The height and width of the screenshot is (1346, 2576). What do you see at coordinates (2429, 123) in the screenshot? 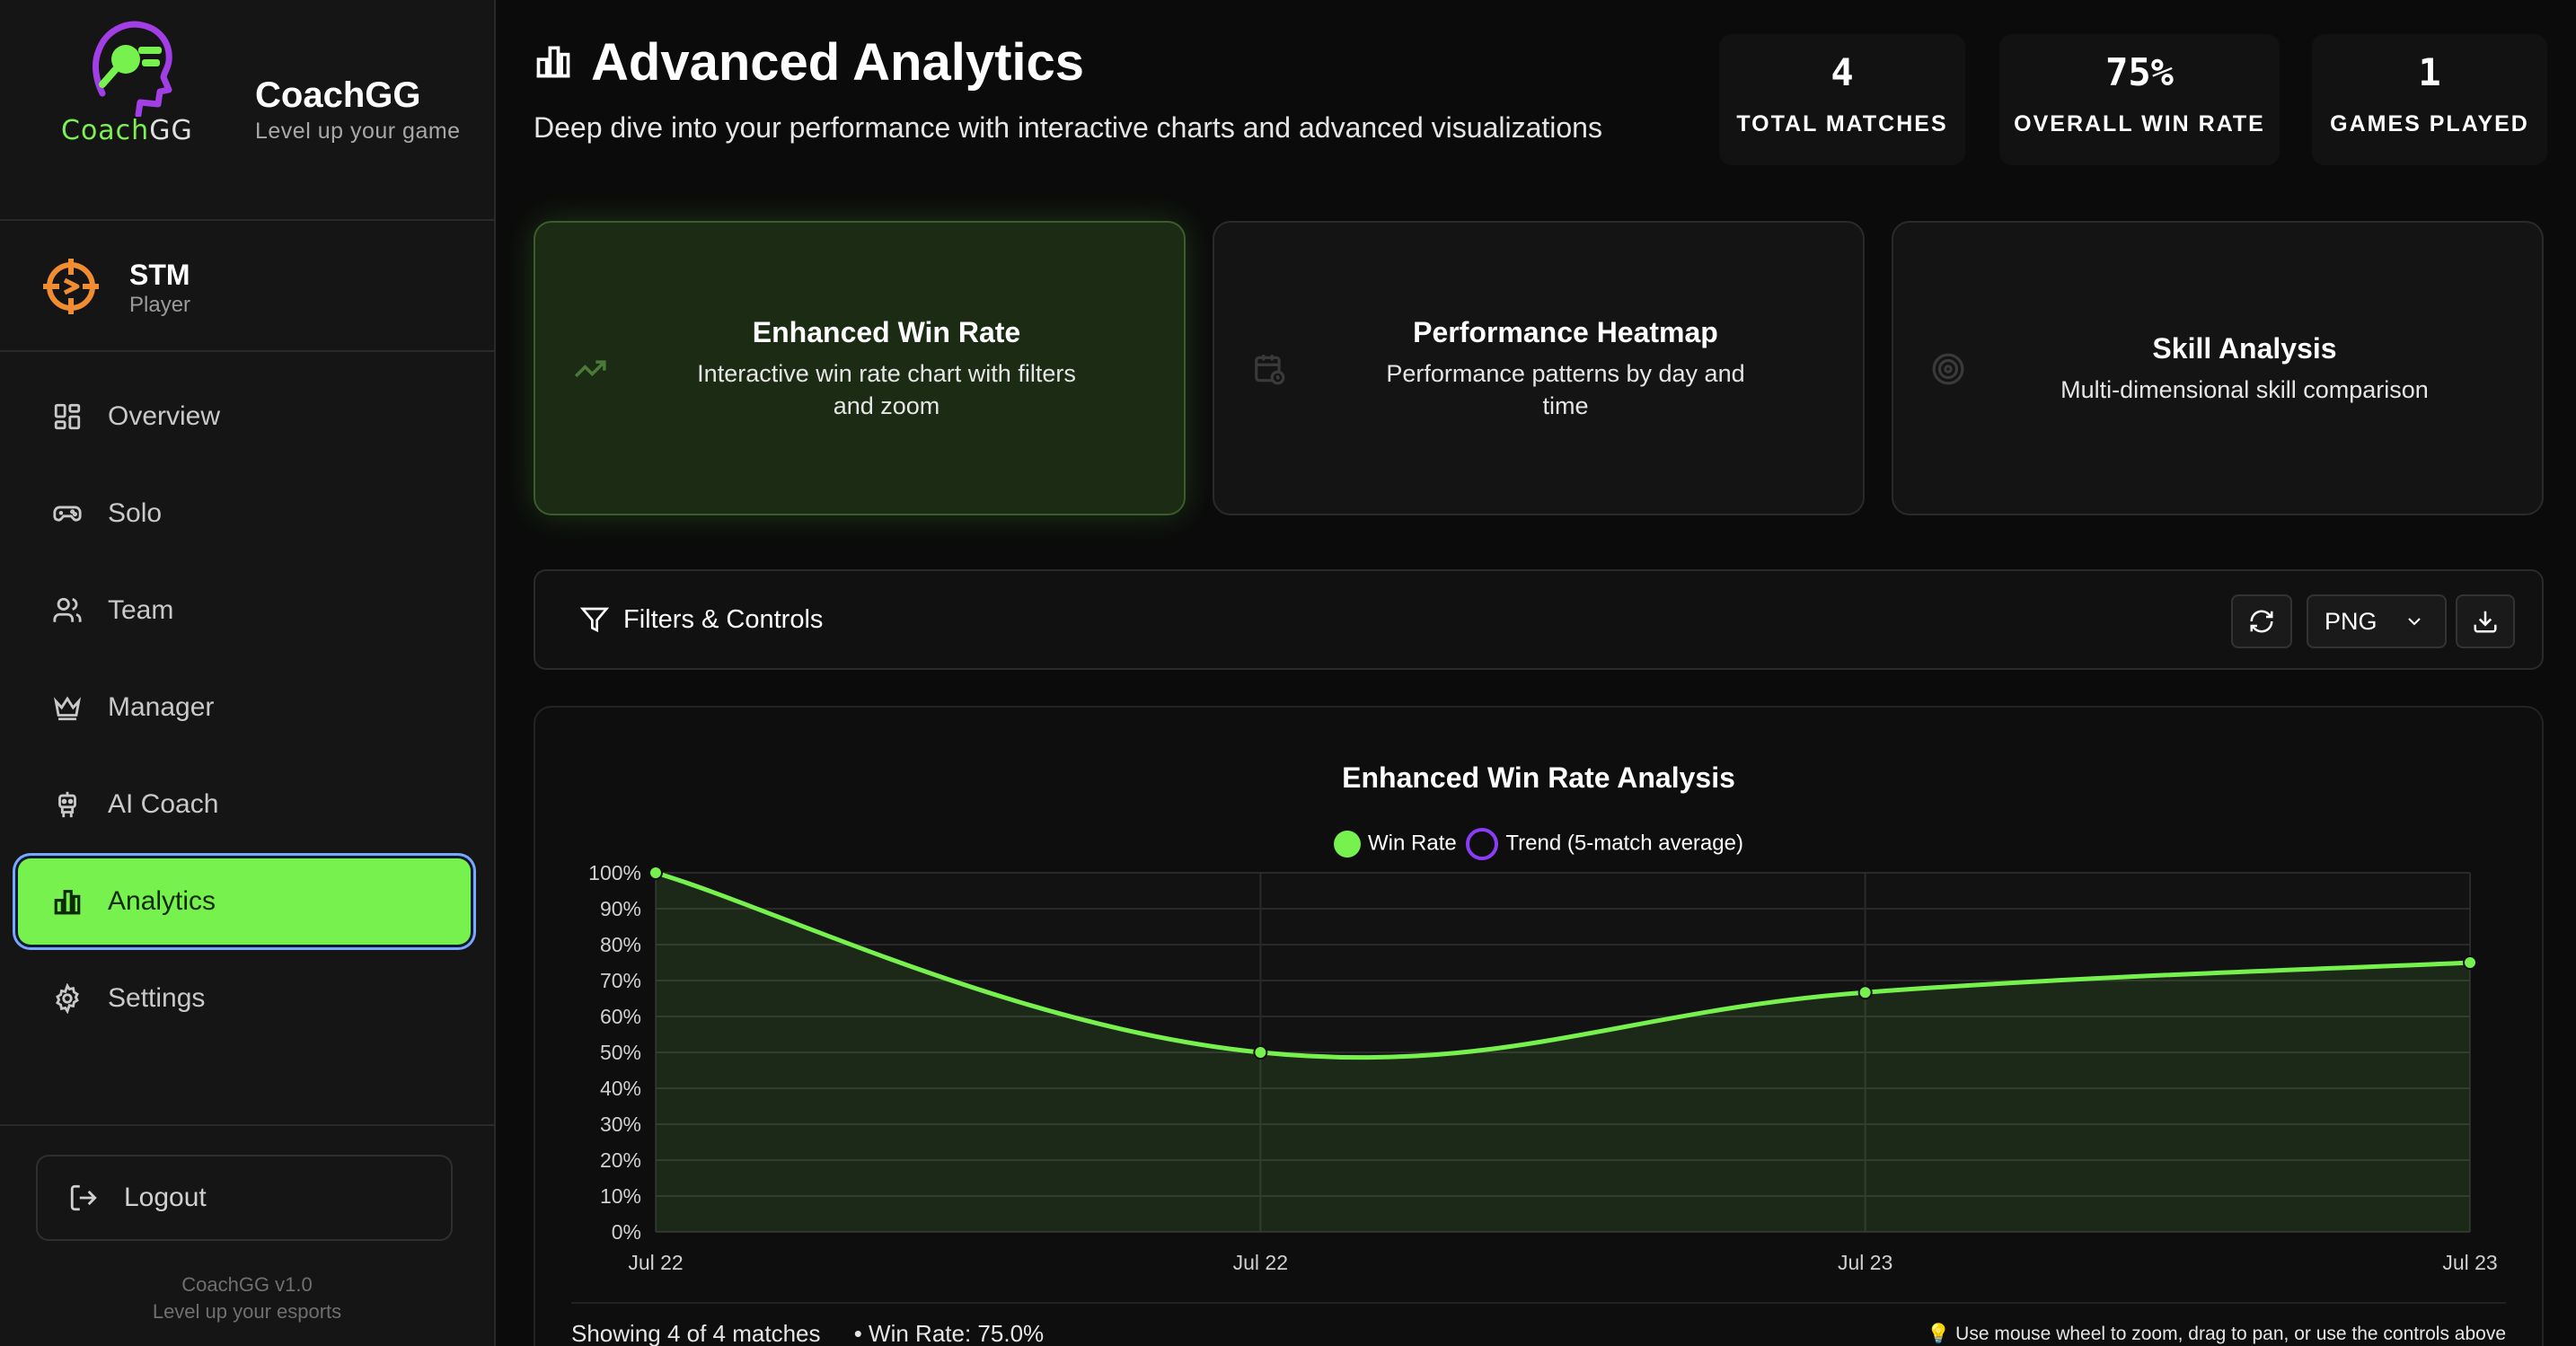
I see `stat-label: GAMES PLAYED` at bounding box center [2429, 123].